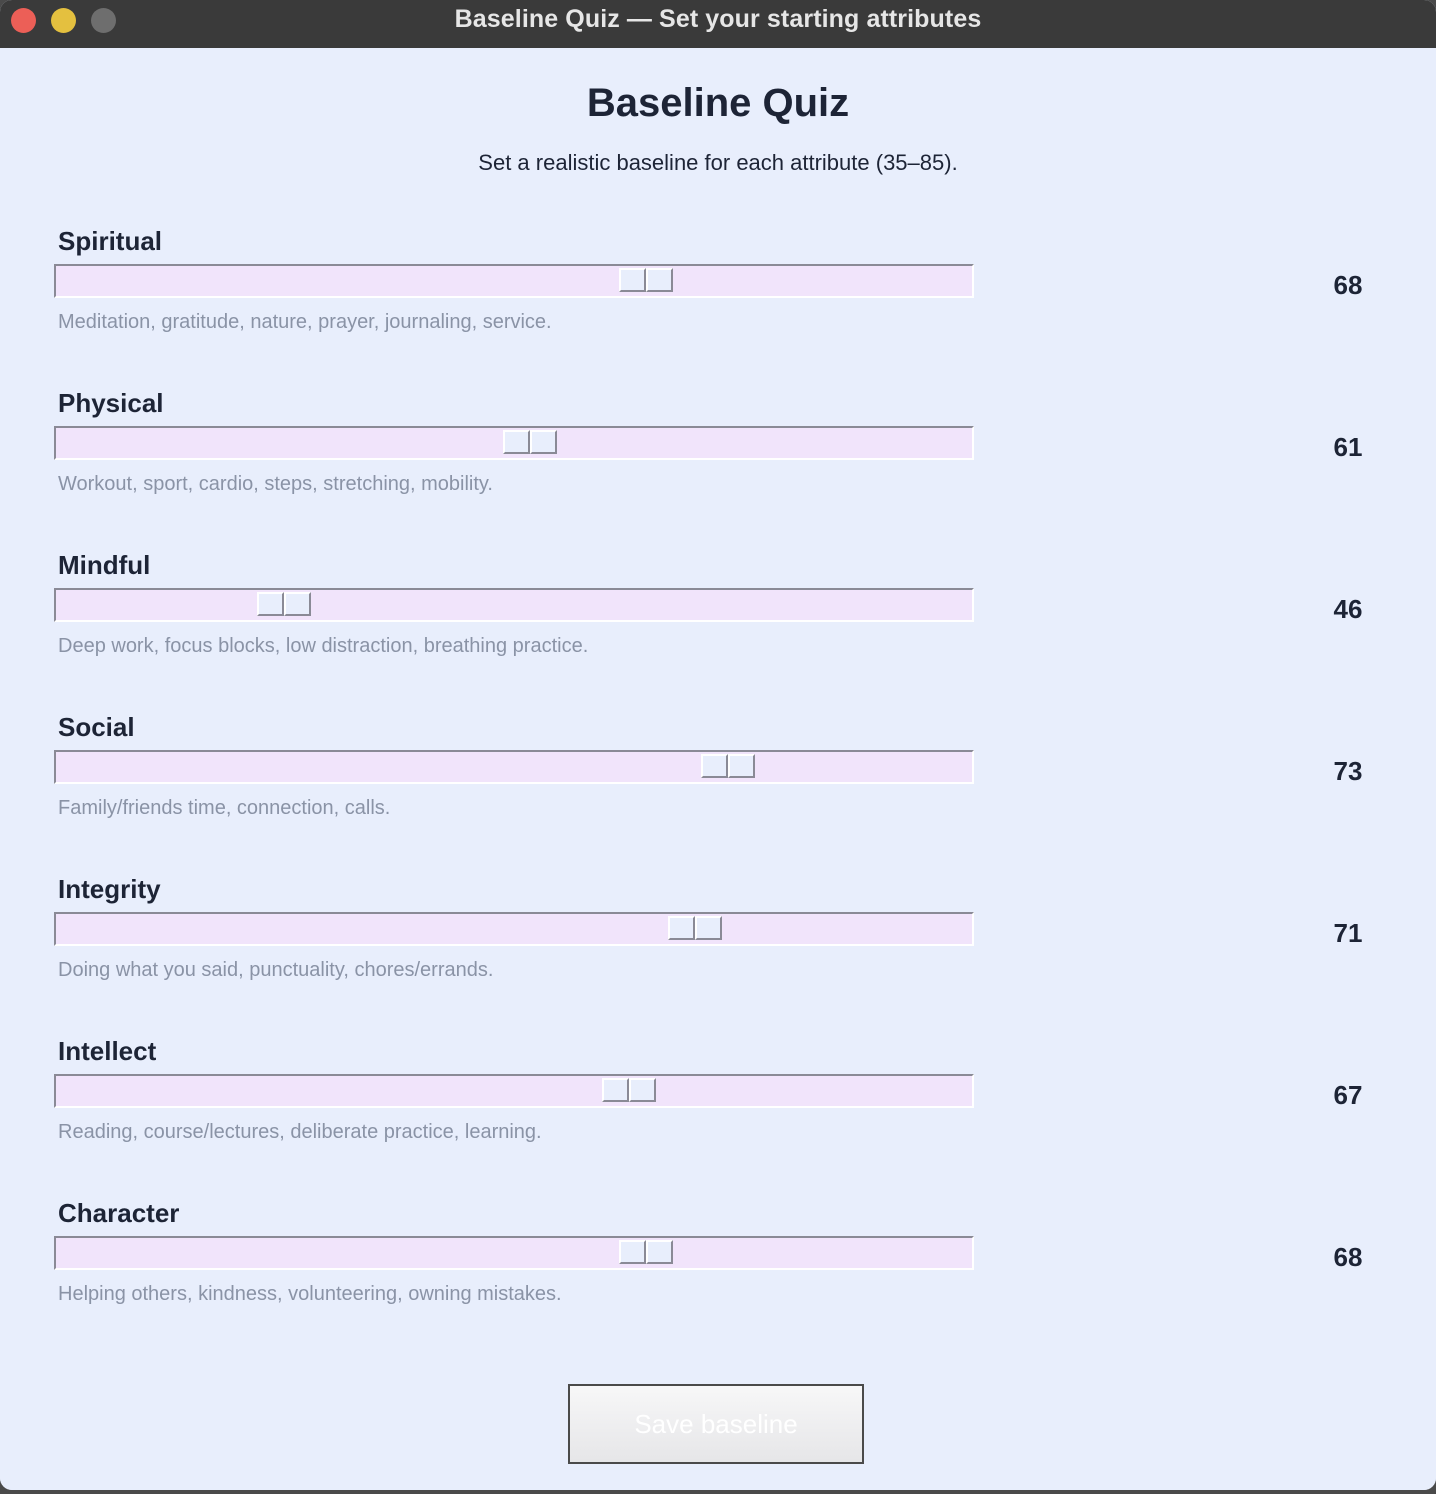  I want to click on attribute-value: 71, so click(1348, 933).